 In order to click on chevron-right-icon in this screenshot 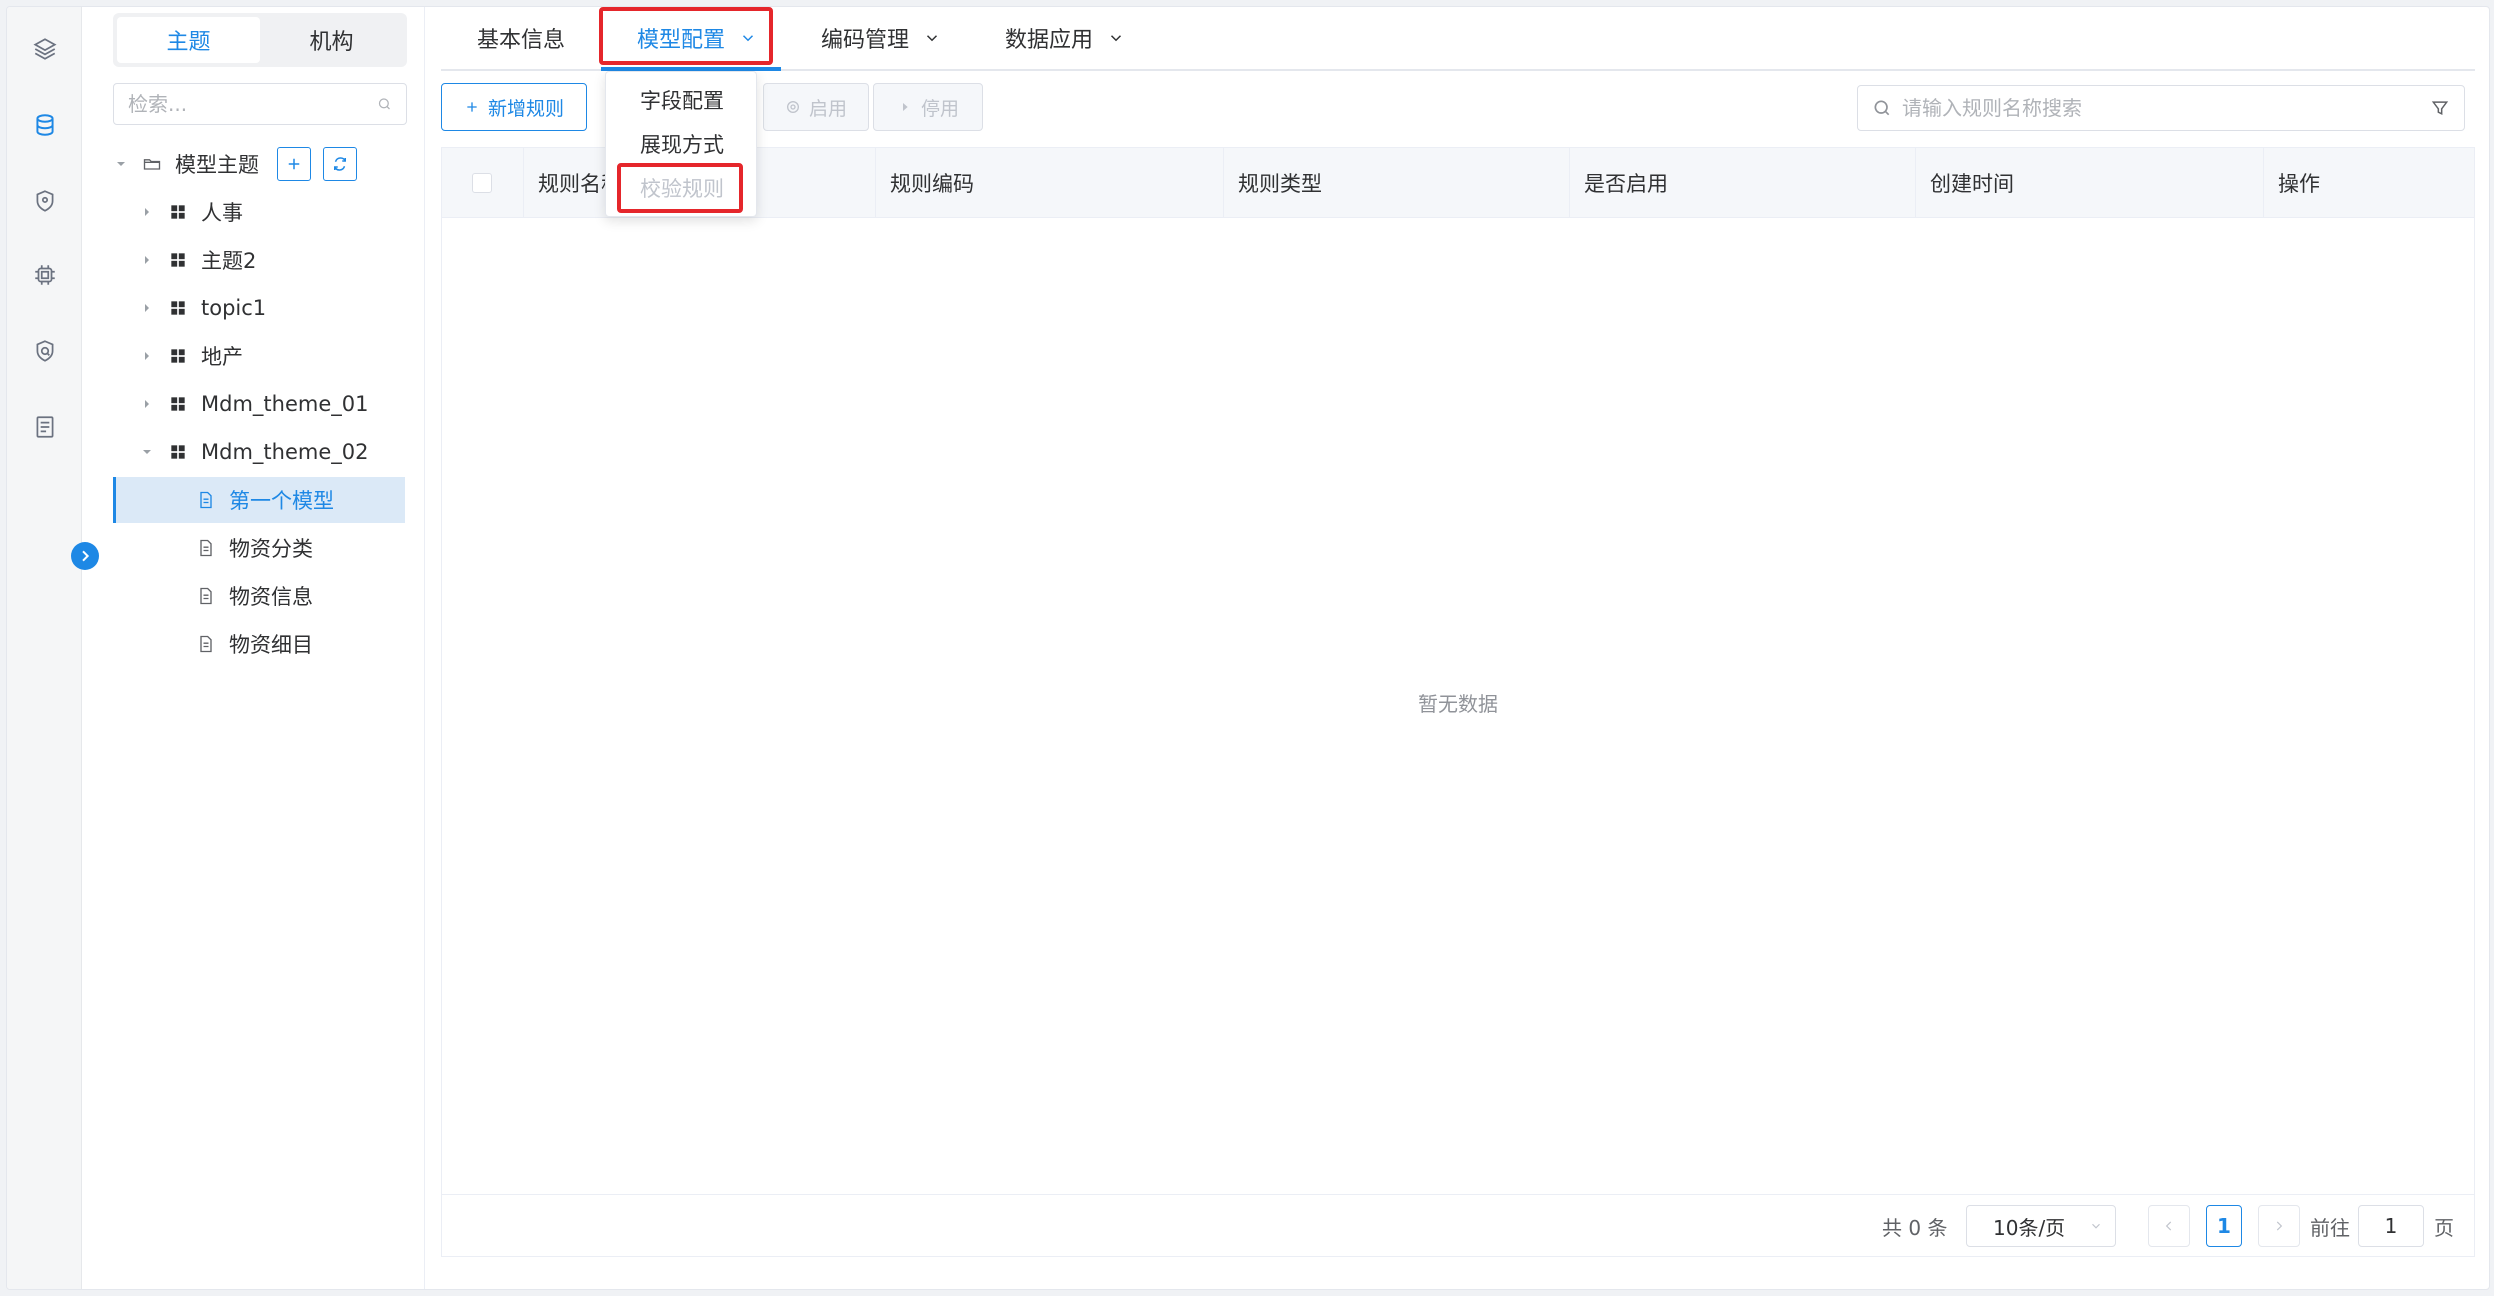, I will do `click(86, 556)`.